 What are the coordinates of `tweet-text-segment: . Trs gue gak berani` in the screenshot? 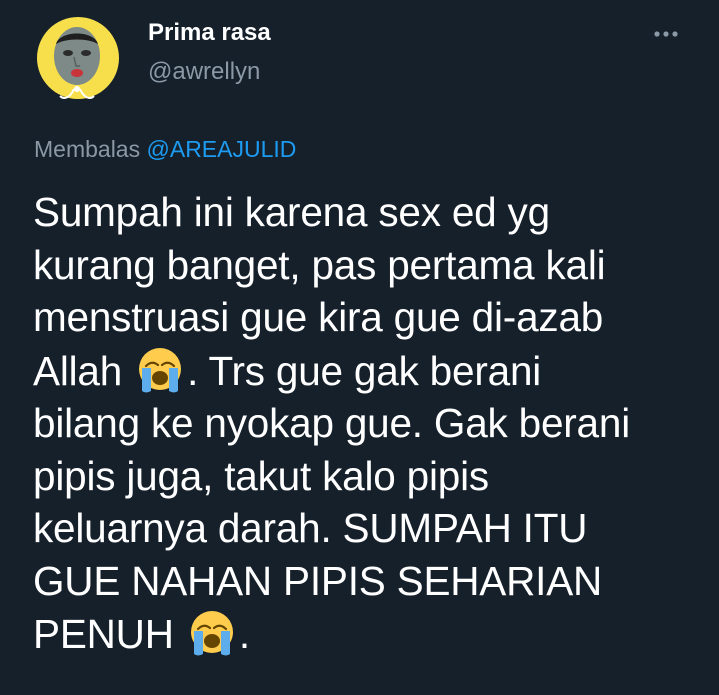 It's located at (364, 370).